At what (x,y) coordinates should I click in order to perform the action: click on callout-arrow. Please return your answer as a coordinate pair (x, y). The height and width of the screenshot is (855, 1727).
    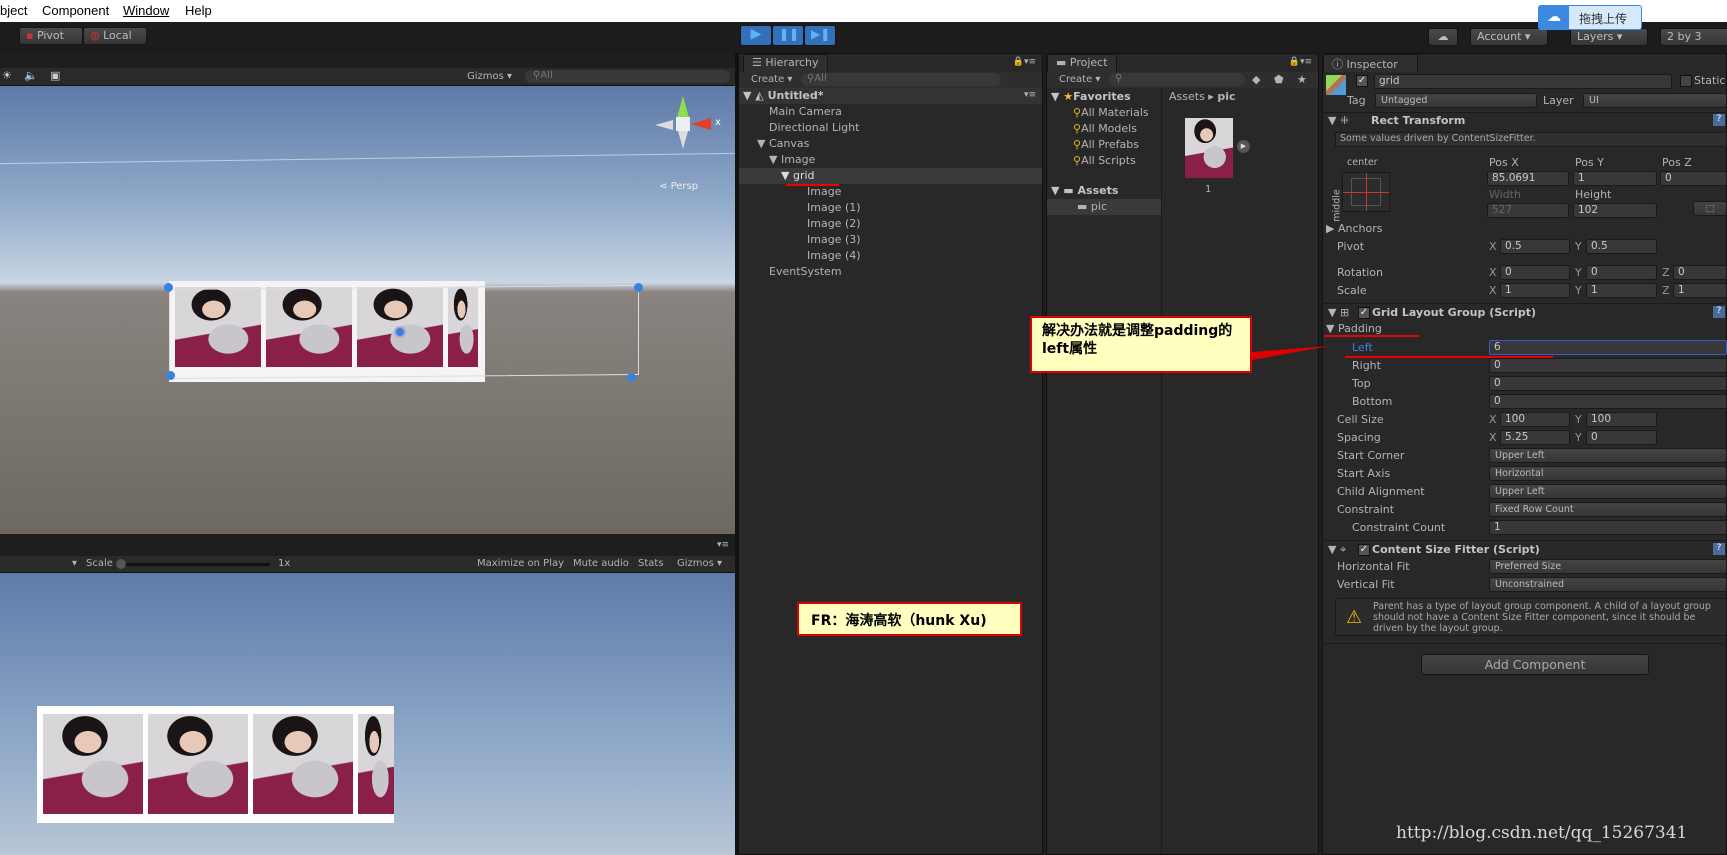
    Looking at the image, I should click on (1291, 353).